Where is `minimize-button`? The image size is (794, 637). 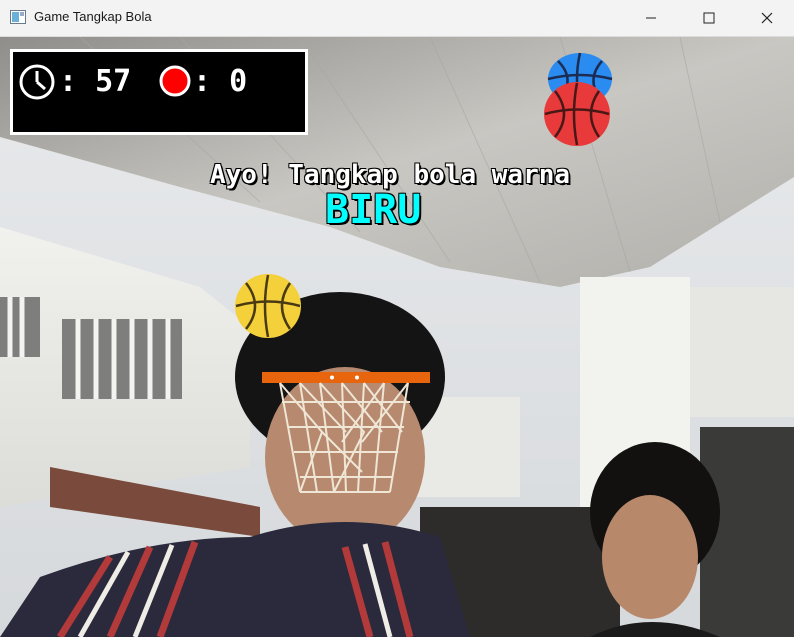 minimize-button is located at coordinates (651, 18).